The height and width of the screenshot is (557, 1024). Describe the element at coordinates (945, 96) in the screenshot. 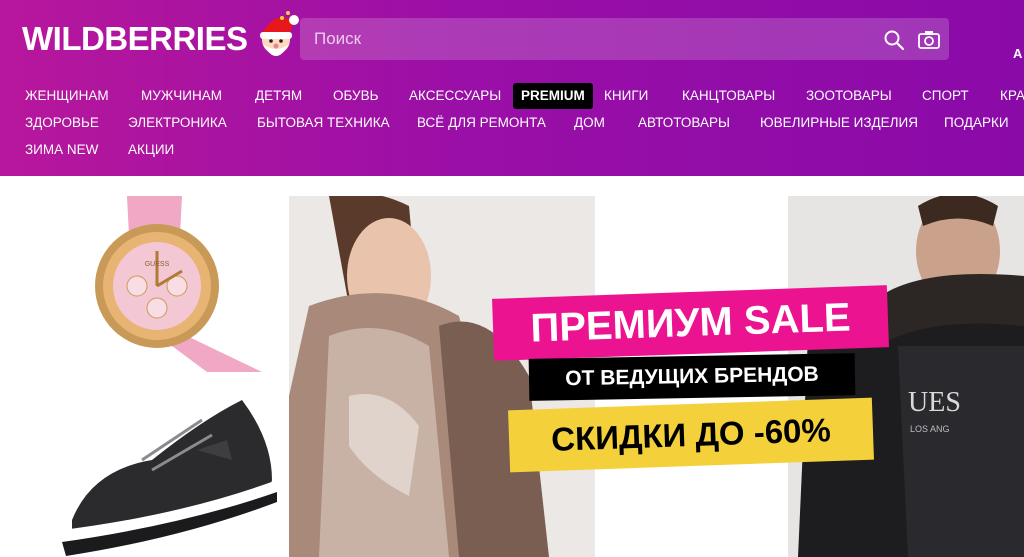

I see `nav-item-sport: СПОРТ` at that location.